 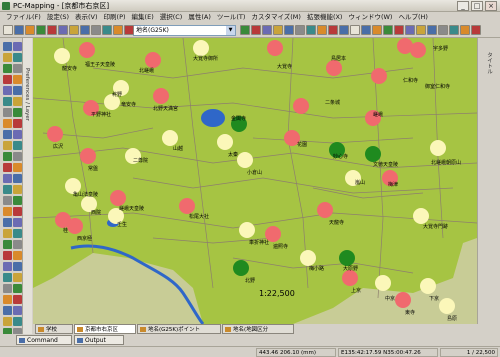 I want to click on park-marker, so click(x=373, y=154).